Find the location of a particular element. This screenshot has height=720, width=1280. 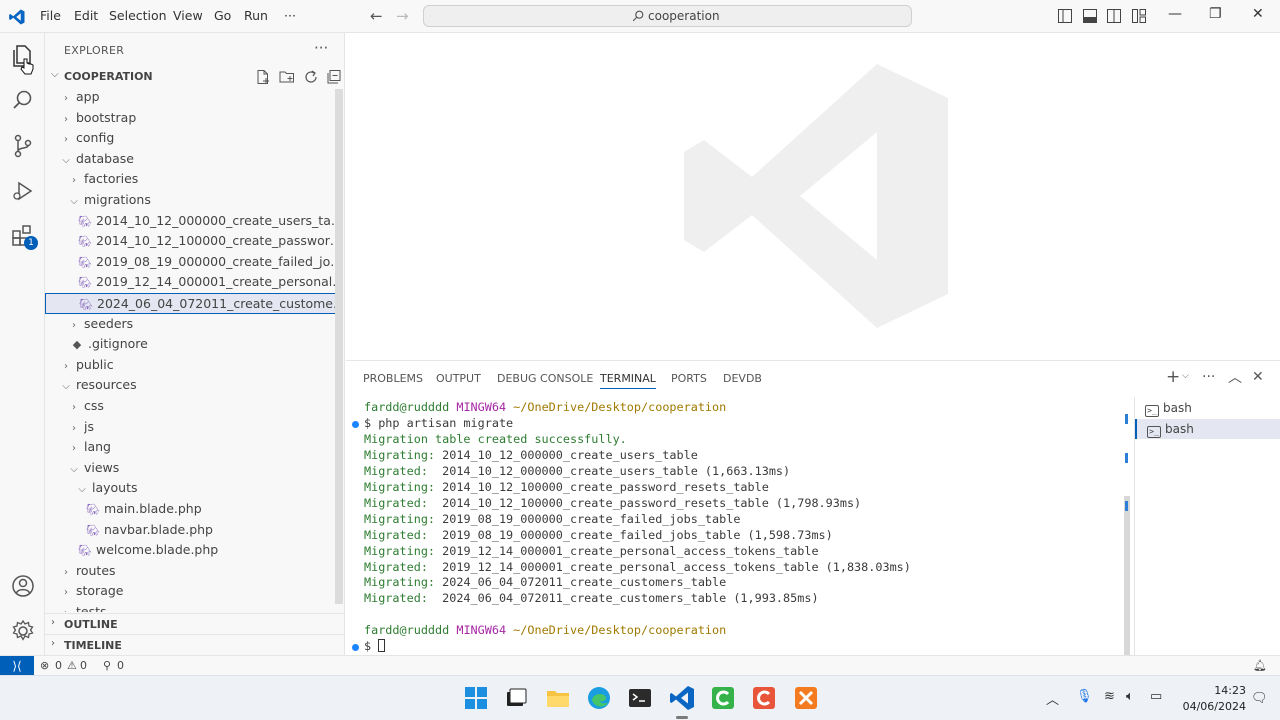

tree-folder: ⌵ views is located at coordinates (190, 468).